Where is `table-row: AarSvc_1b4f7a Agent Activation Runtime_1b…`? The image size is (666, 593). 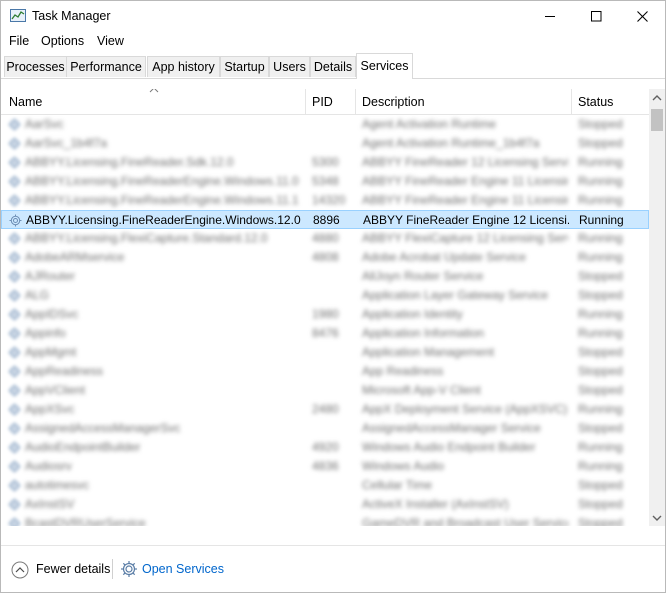
table-row: AarSvc_1b4f7a Agent Activation Runtime_1b… is located at coordinates (325, 143).